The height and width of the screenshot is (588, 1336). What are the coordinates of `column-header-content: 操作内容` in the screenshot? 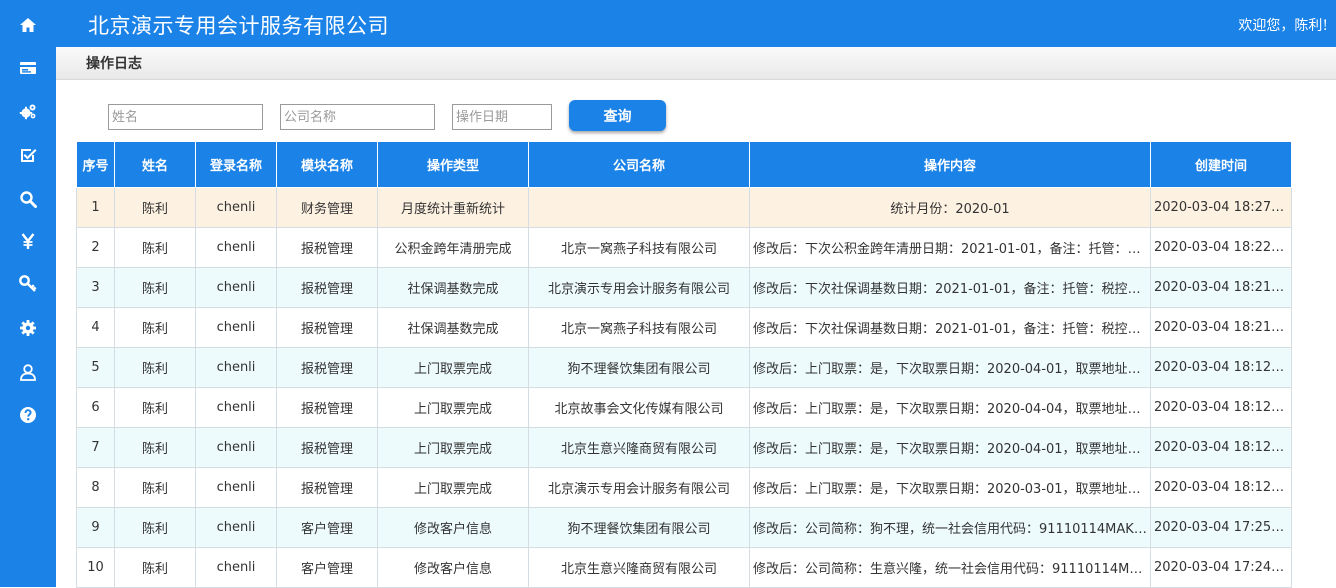 It's located at (950, 164).